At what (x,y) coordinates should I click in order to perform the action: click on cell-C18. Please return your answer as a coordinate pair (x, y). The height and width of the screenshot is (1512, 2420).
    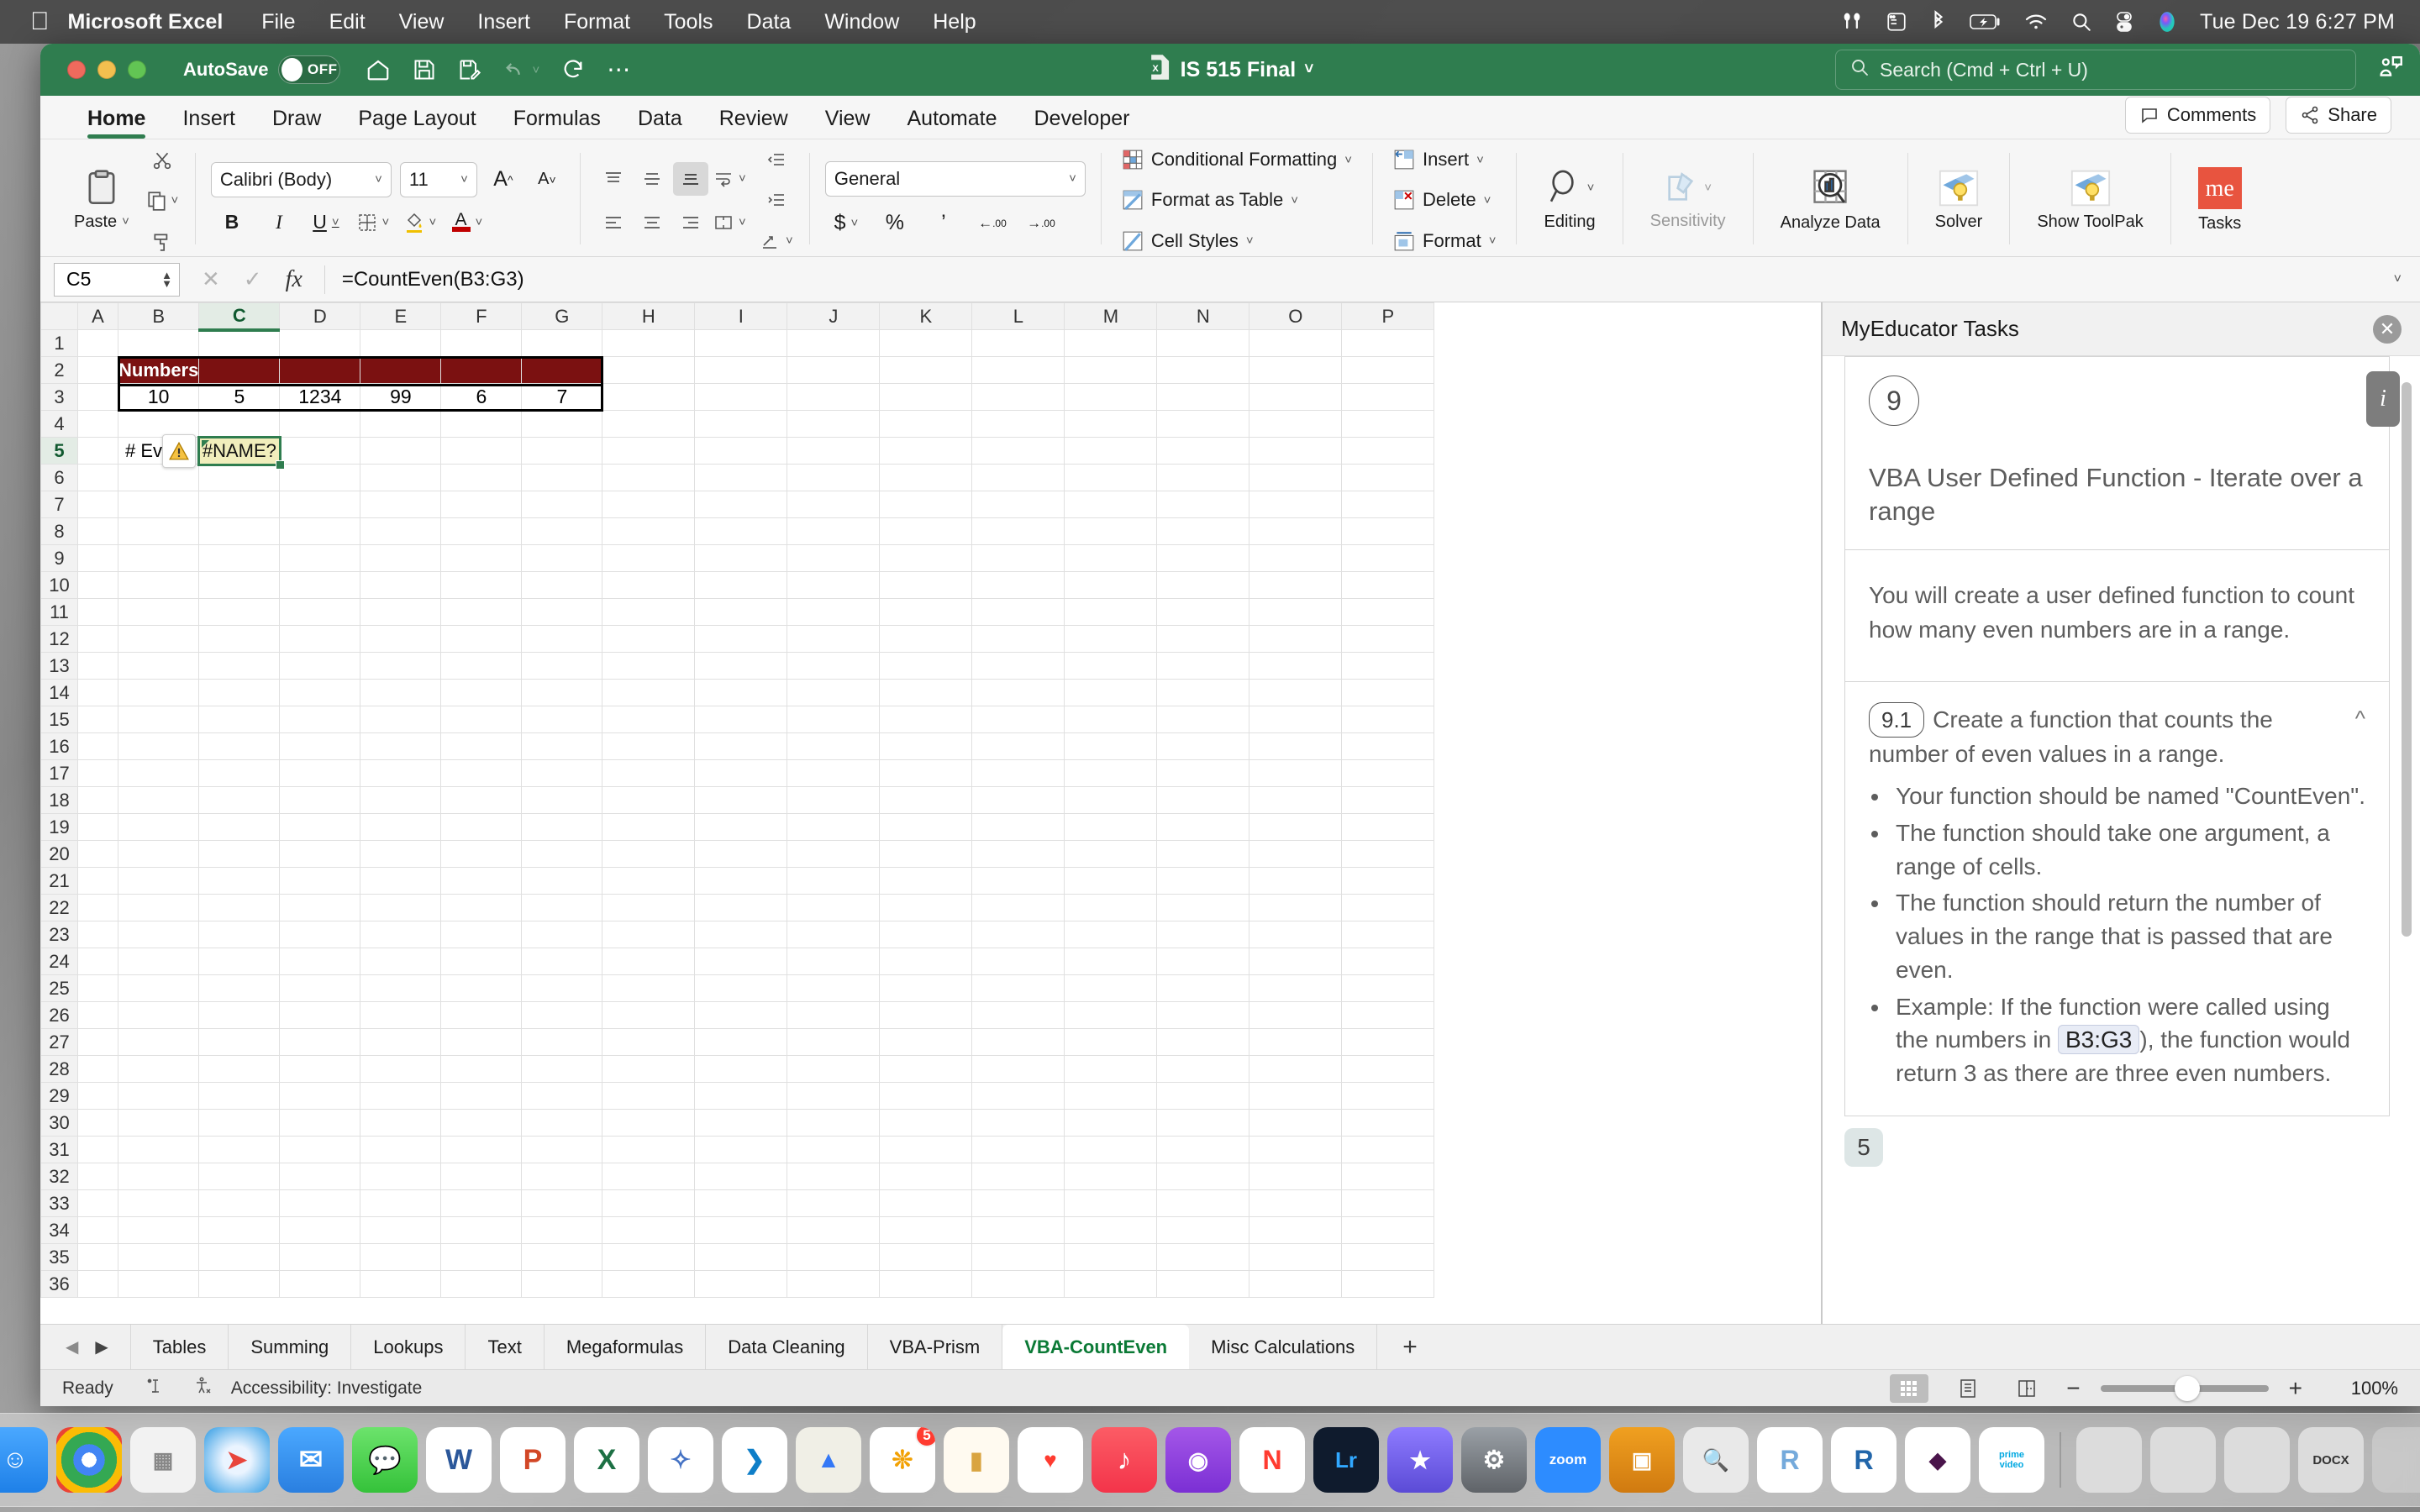
    Looking at the image, I should click on (240, 800).